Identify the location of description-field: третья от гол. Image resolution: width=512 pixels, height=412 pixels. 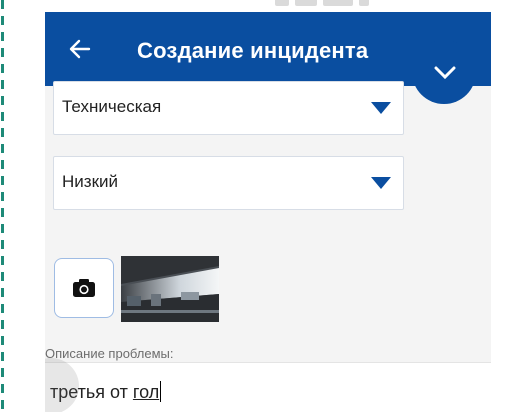
(268, 387).